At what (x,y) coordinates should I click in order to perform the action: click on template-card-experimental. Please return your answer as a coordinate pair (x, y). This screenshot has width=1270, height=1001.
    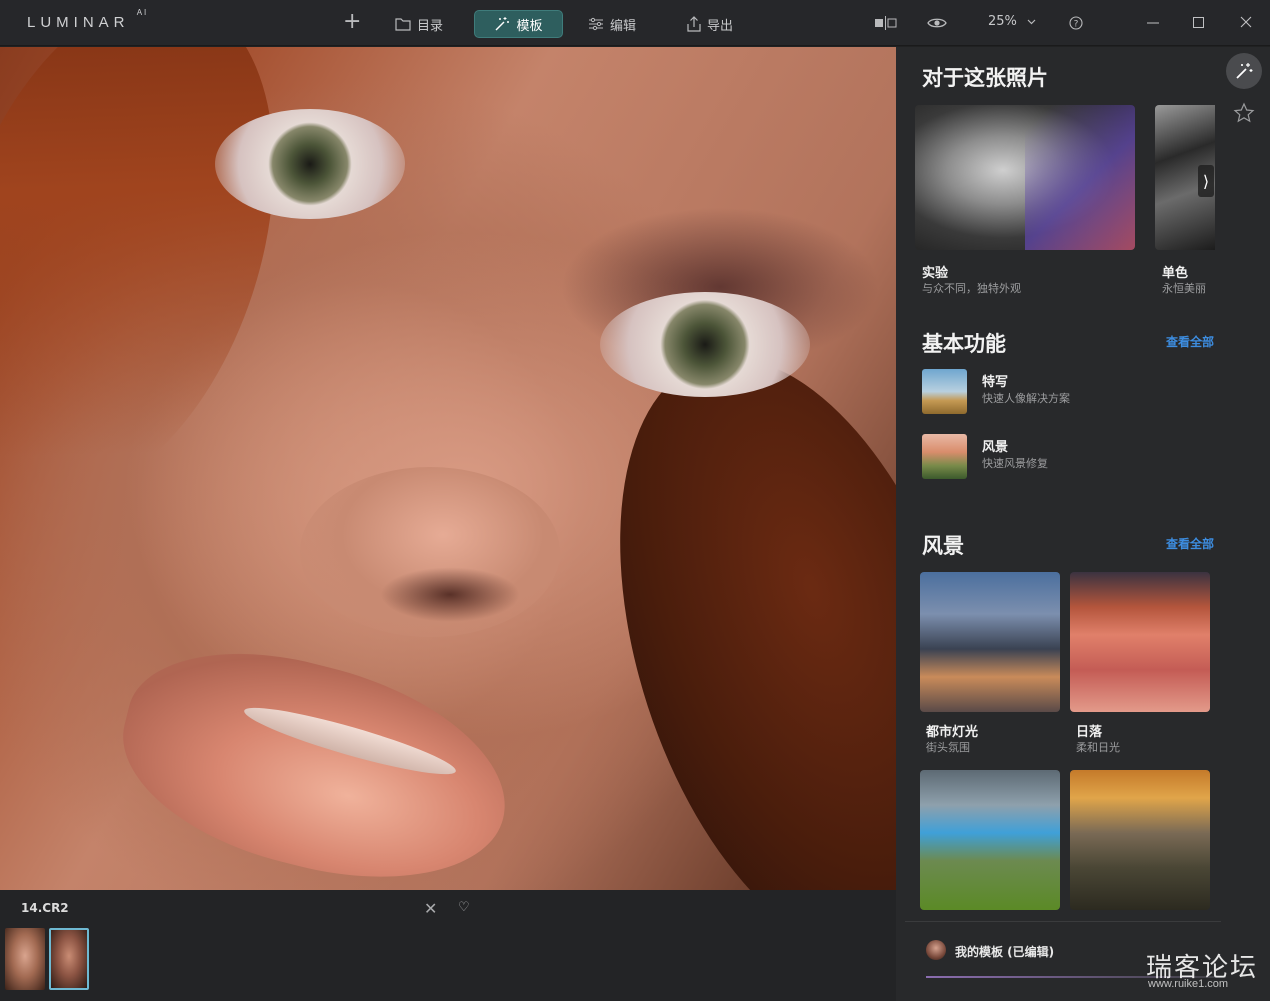
    Looking at the image, I should click on (1025, 177).